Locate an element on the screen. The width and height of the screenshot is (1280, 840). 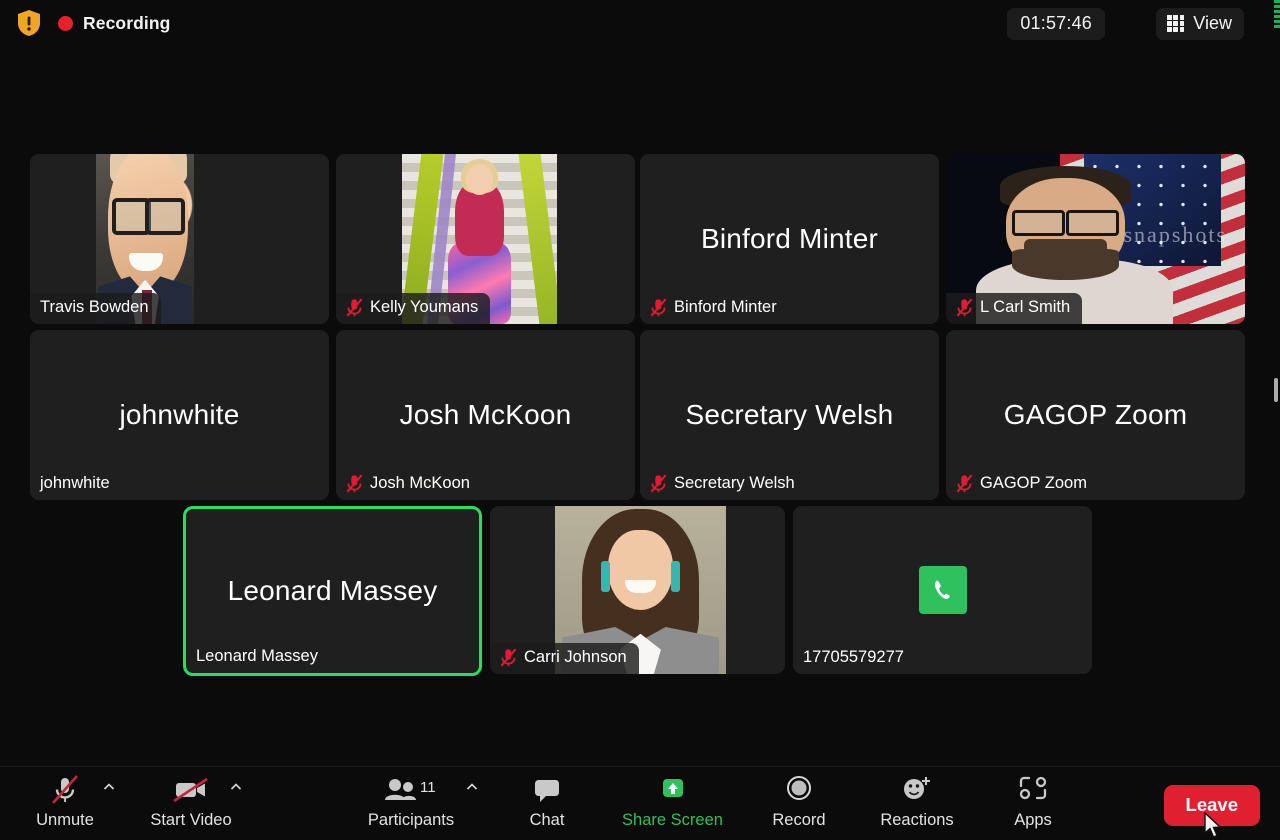
view-button-label: View is located at coordinates (1212, 23).